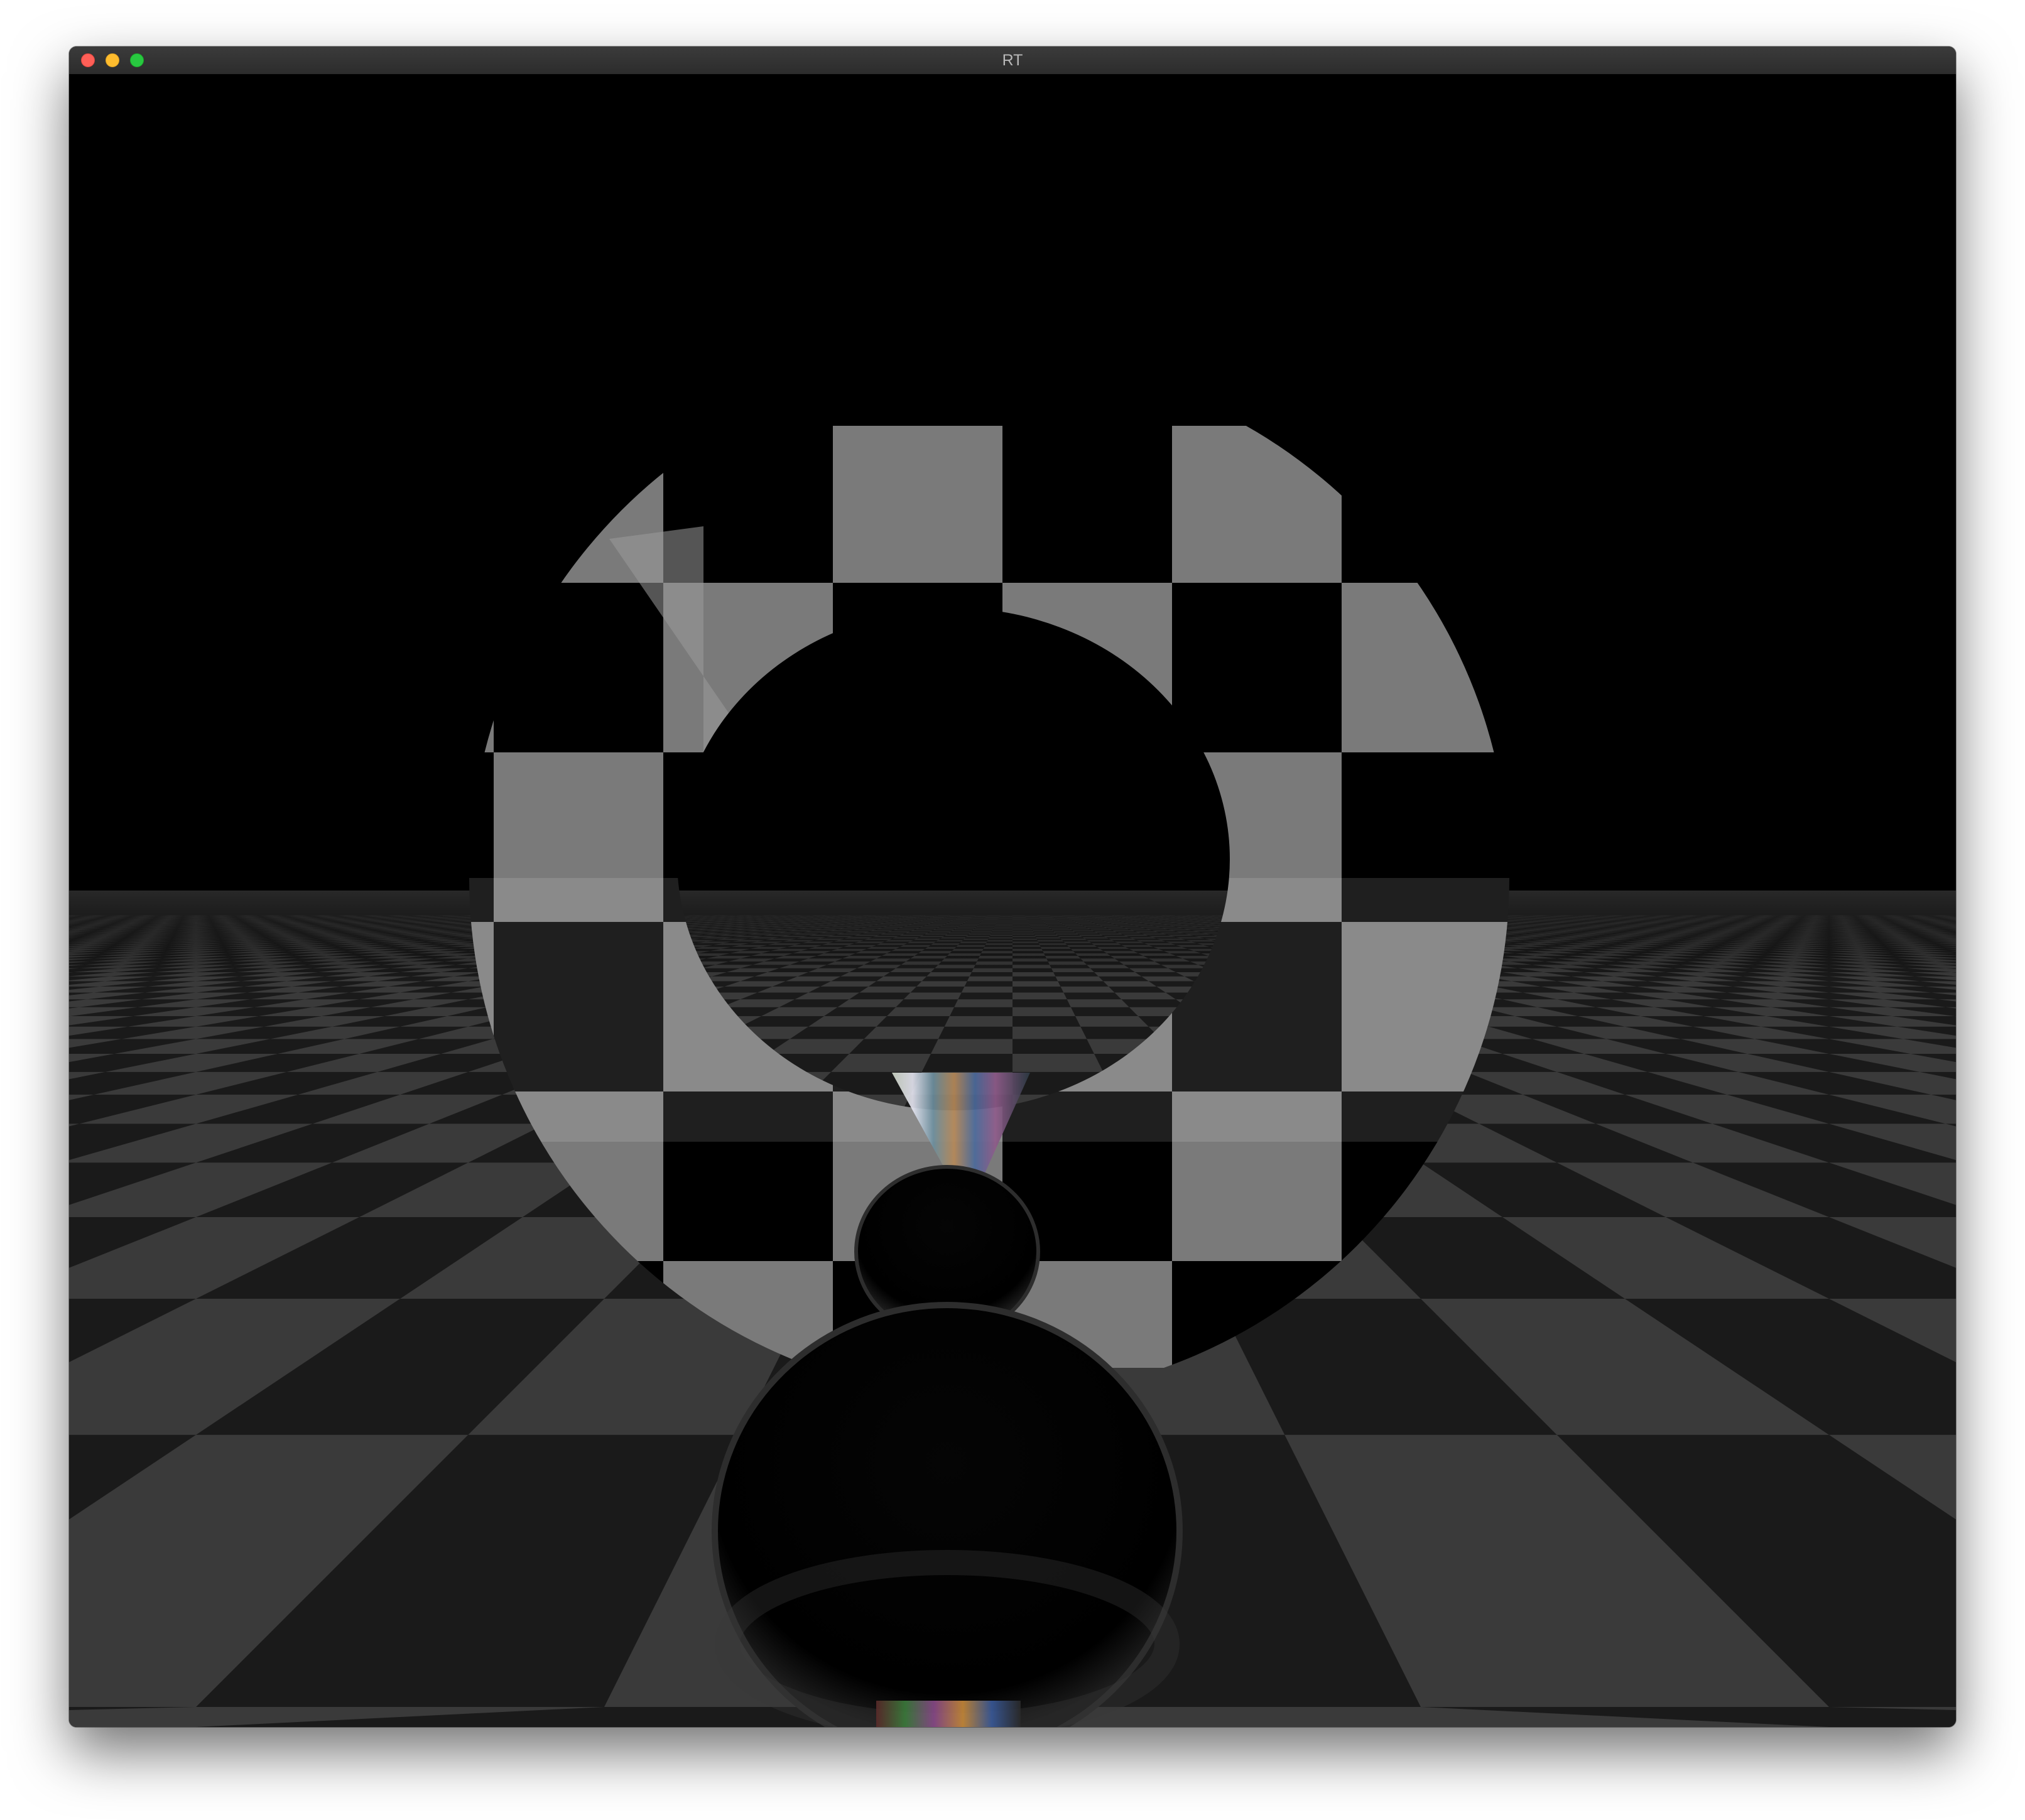 The height and width of the screenshot is (1820, 2025). I want to click on window-title: RT, so click(1012, 60).